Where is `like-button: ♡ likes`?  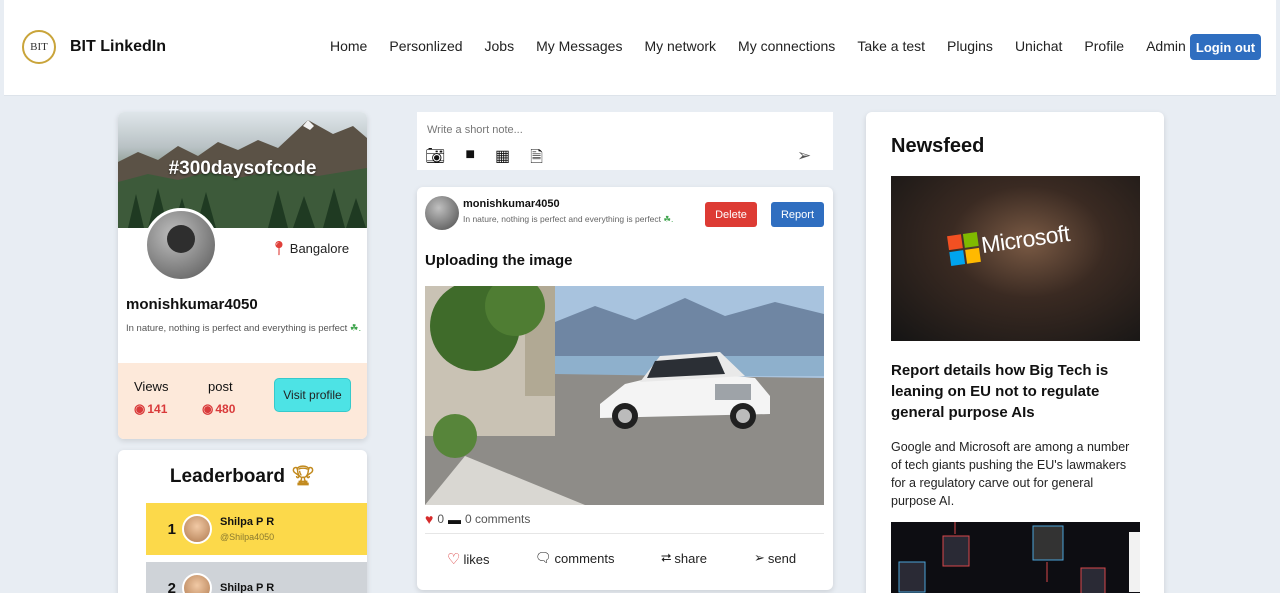 like-button: ♡ likes is located at coordinates (468, 559).